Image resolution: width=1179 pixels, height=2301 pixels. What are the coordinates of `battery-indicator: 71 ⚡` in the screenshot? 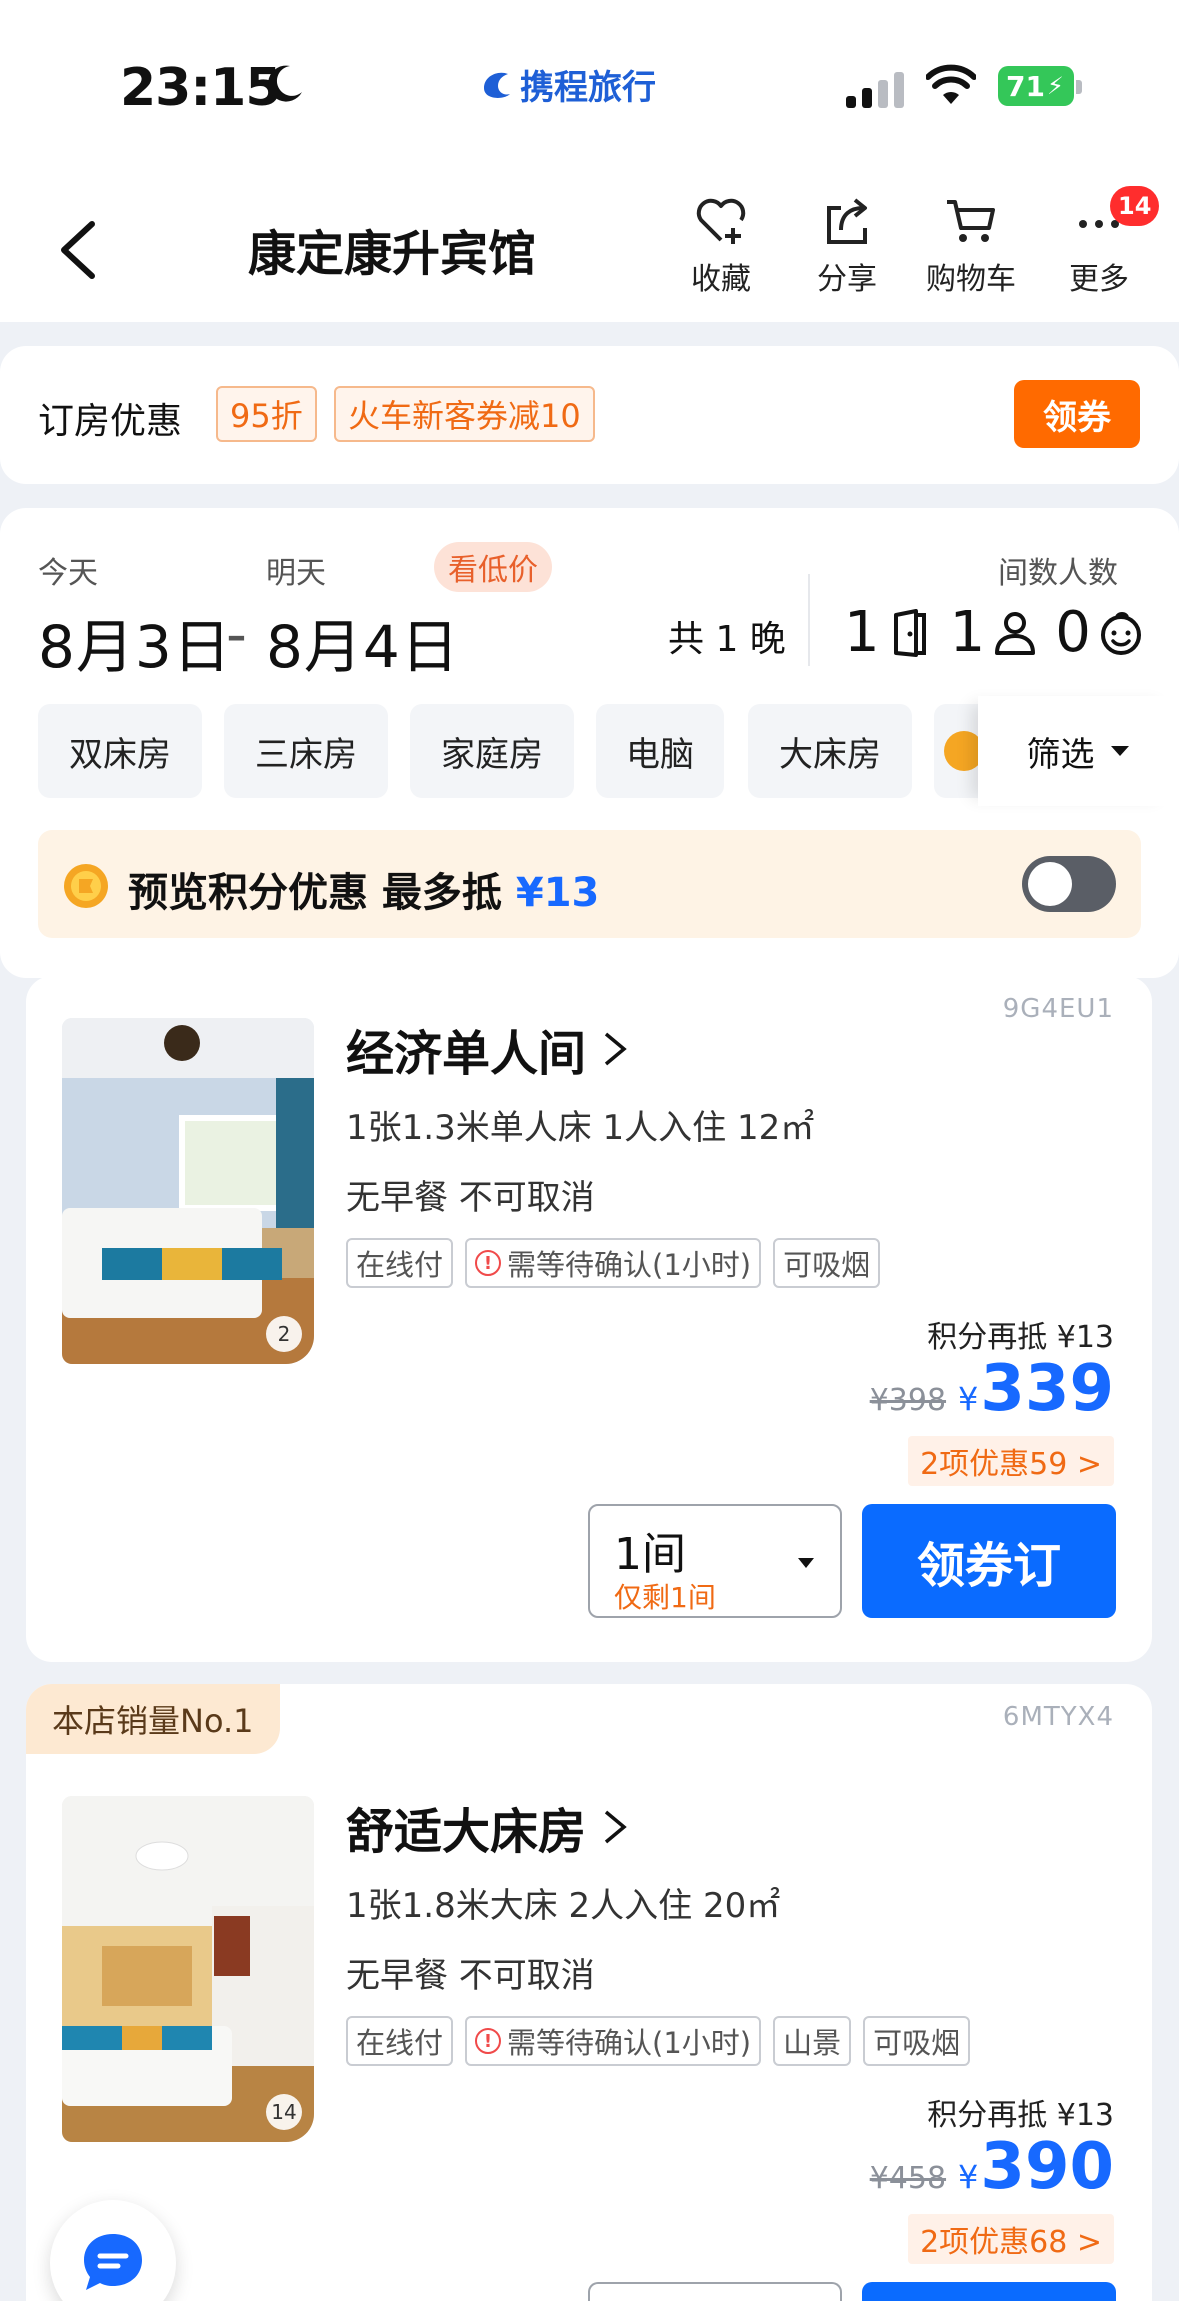 It's located at (1036, 86).